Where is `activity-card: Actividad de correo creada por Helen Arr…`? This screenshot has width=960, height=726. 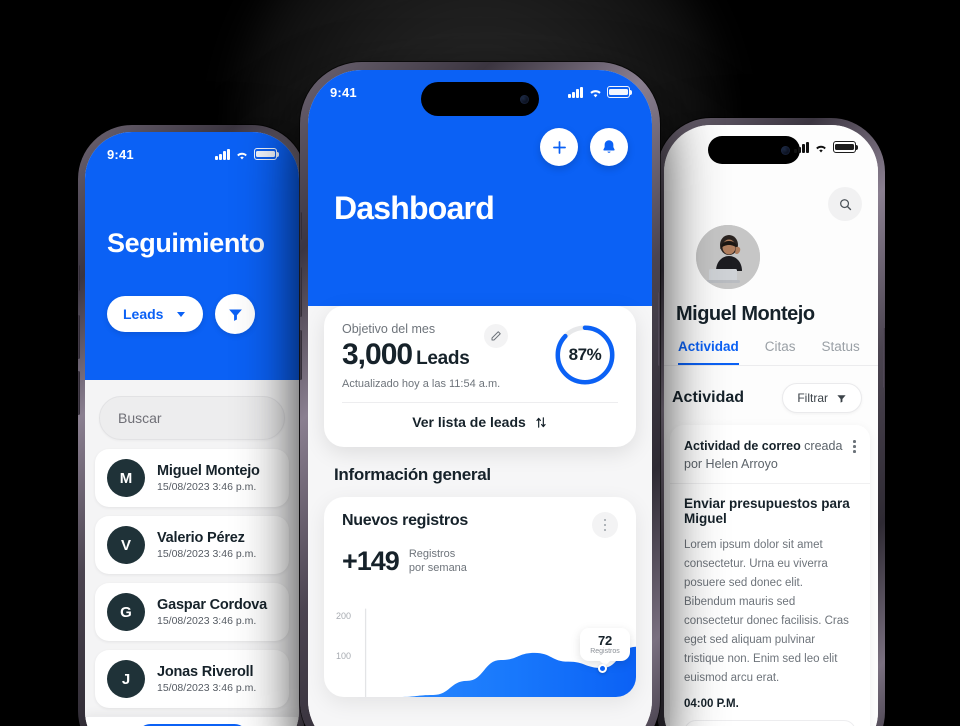
activity-card: Actividad de correo creada por Helen Arr… is located at coordinates (770, 575).